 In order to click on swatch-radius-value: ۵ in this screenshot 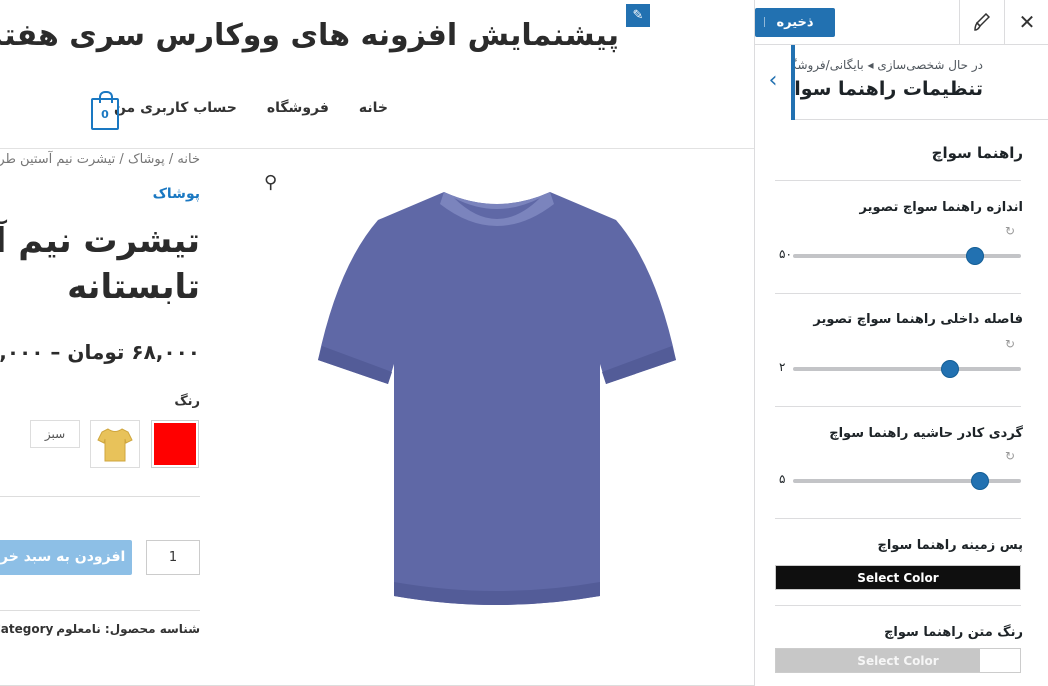, I will do `click(782, 479)`.